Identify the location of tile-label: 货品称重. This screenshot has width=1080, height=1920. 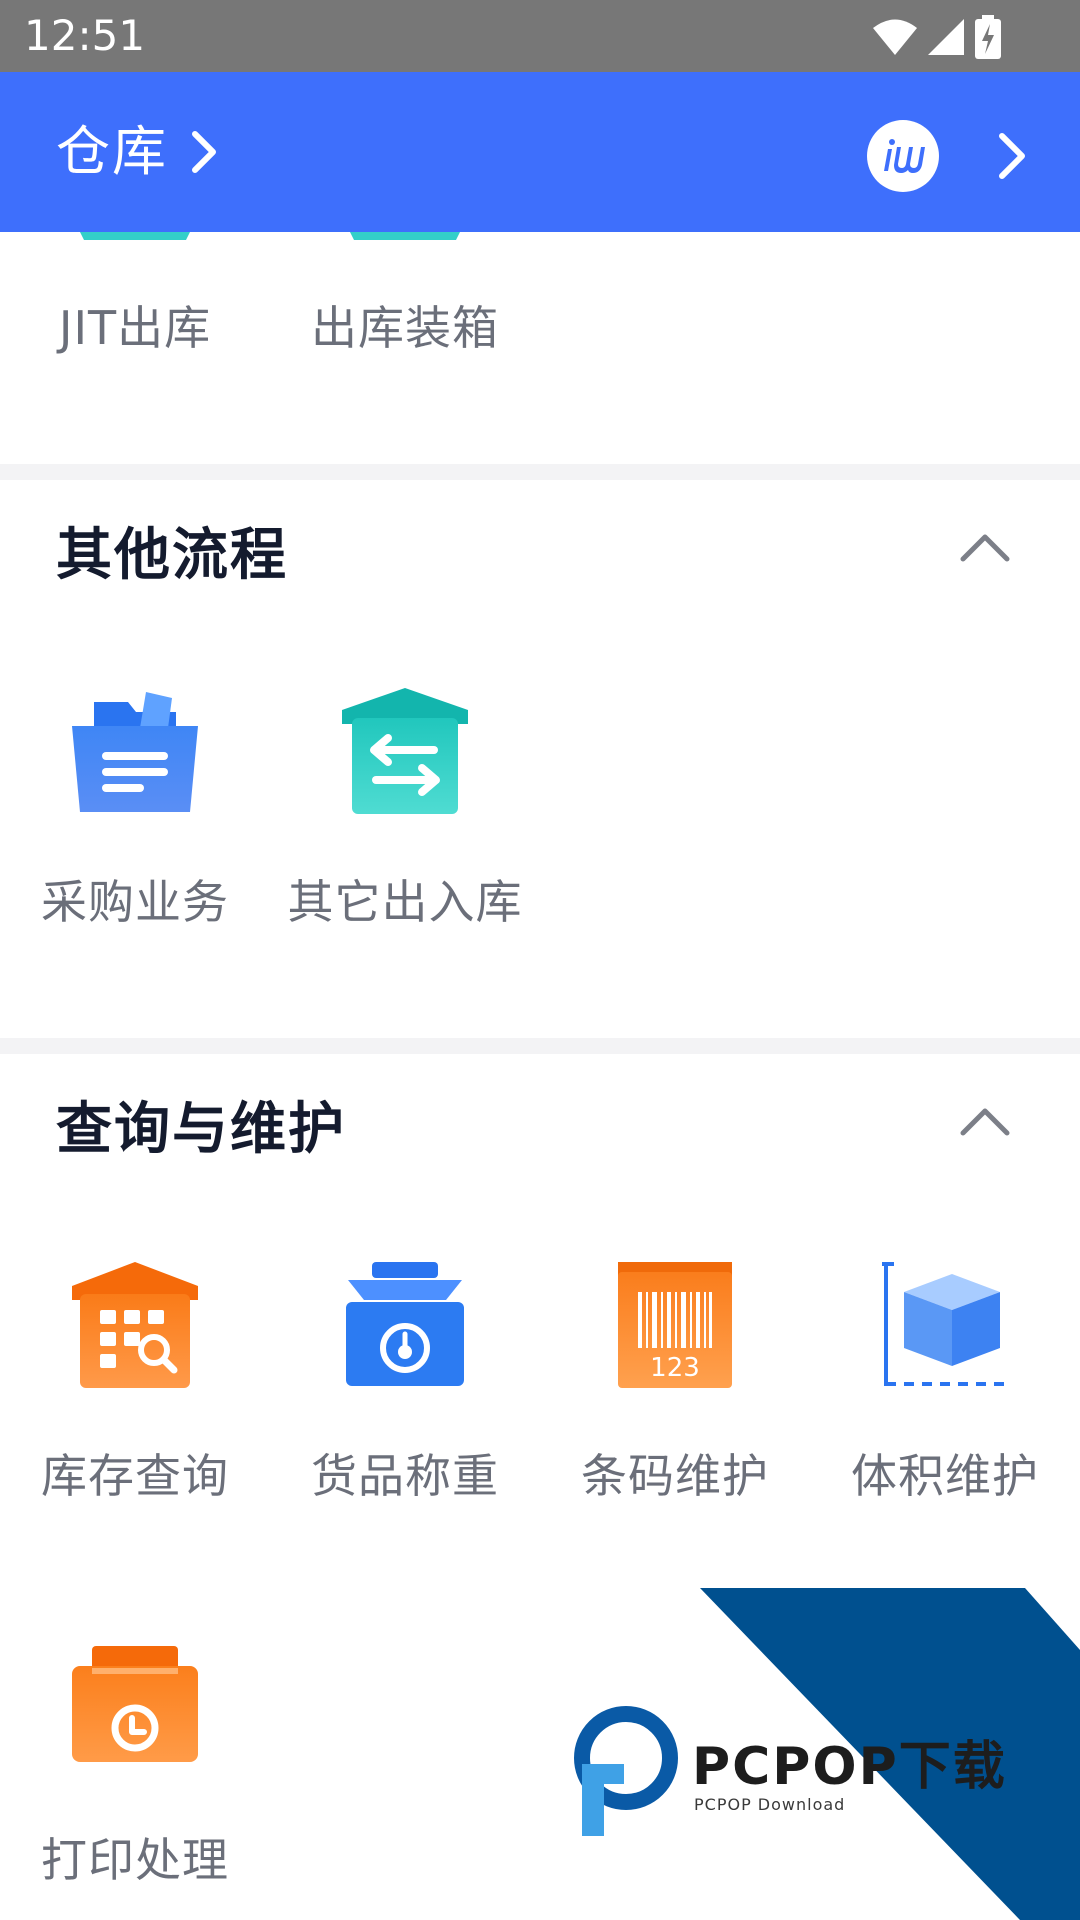
(405, 1476).